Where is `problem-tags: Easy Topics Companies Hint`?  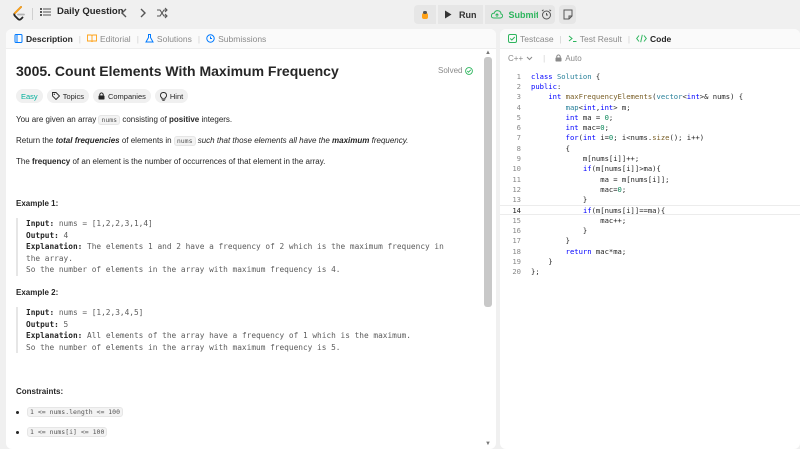 problem-tags: Easy Topics Companies Hint is located at coordinates (102, 96).